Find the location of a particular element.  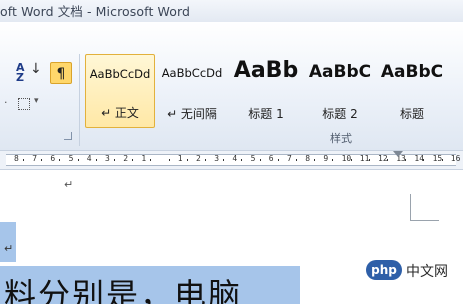

style-name: ↵ 无间隔 is located at coordinates (192, 114).